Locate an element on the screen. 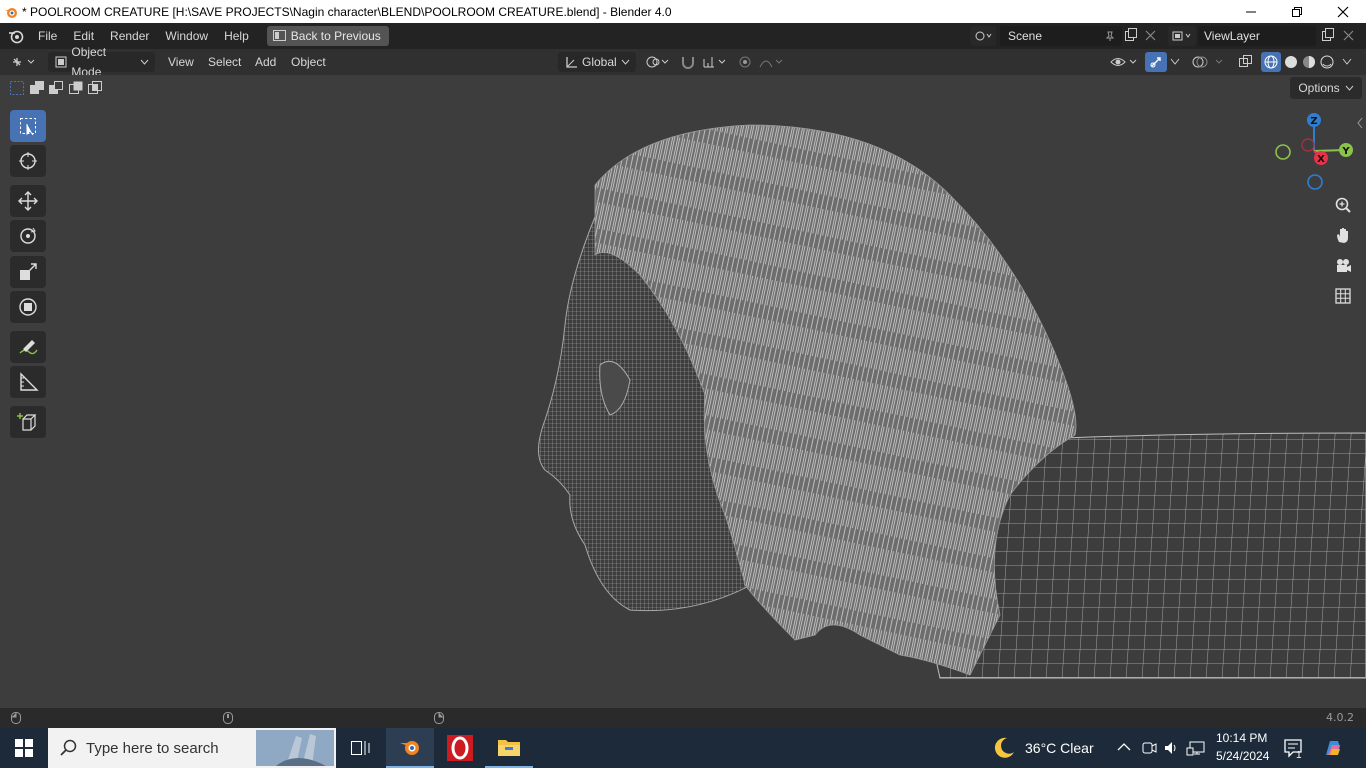 The height and width of the screenshot is (768, 1366). tool-measure is located at coordinates (28, 382).